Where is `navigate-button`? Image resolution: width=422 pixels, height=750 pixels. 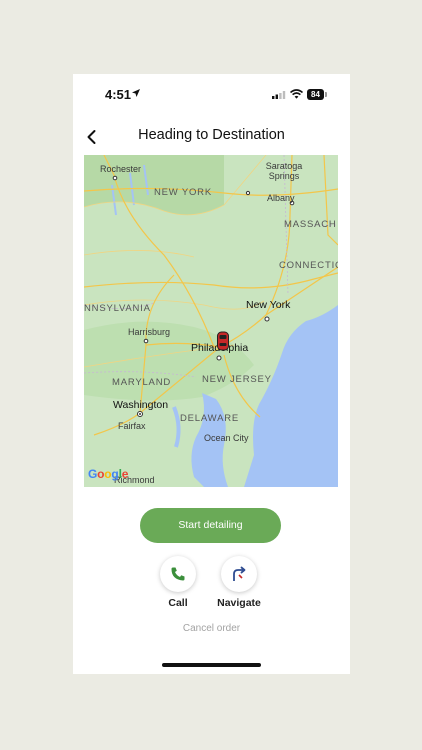
navigate-button is located at coordinates (239, 574).